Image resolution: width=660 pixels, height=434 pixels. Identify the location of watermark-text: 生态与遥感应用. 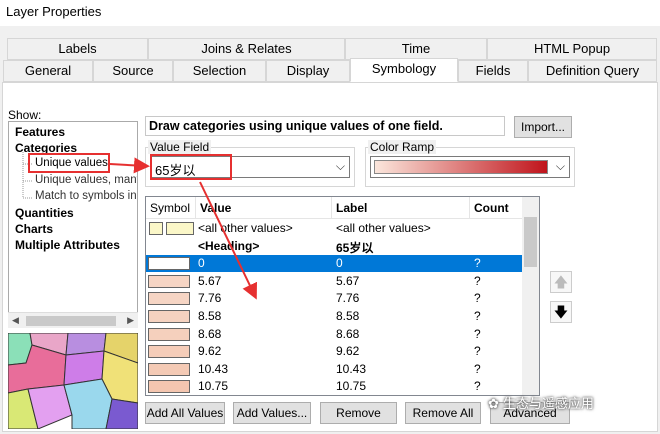
(548, 403).